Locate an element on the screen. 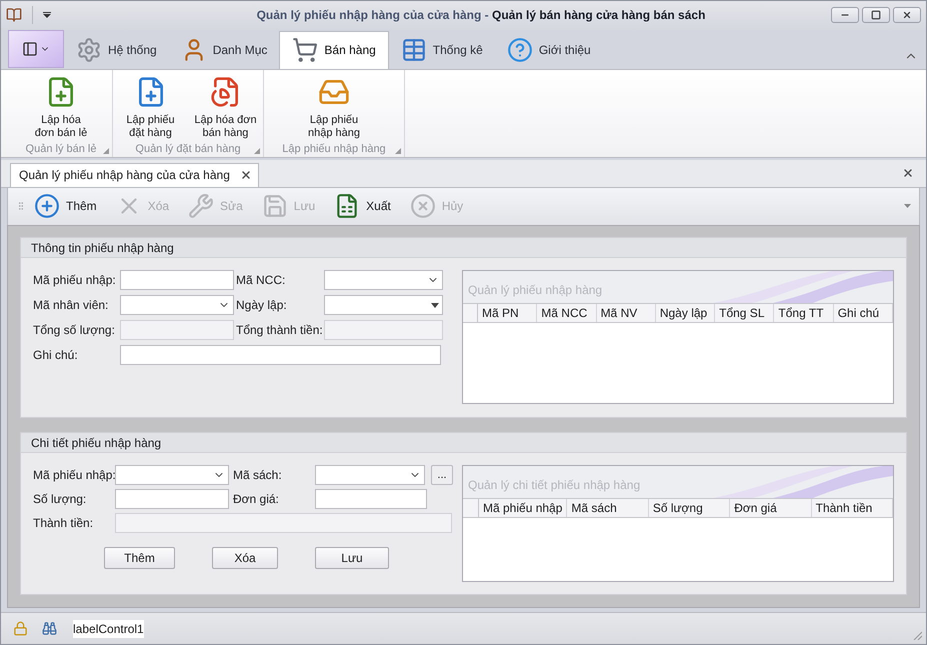 This screenshot has height=645, width=927. books-icon is located at coordinates (14, 15).